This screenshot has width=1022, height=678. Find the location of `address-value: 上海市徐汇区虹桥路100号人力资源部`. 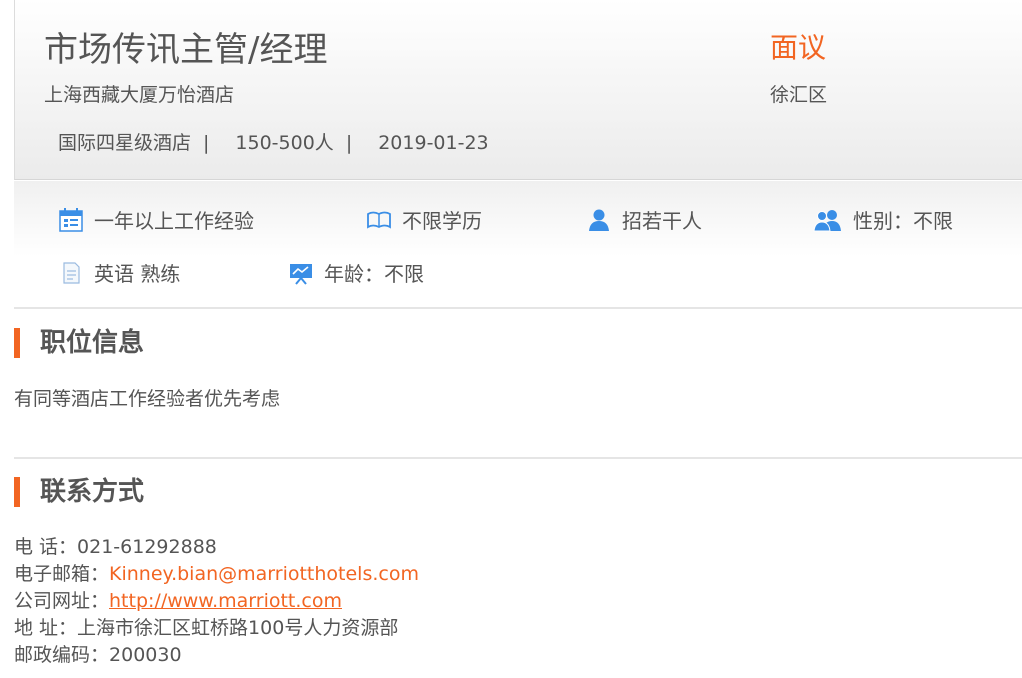

address-value: 上海市徐汇区虹桥路100号人力资源部 is located at coordinates (238, 628).